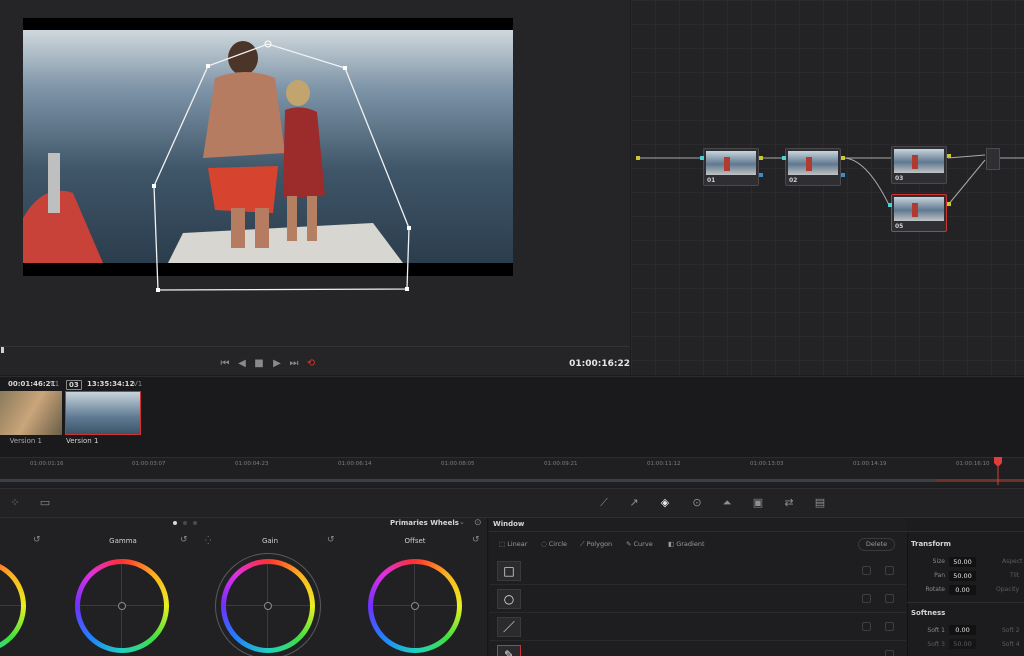  What do you see at coordinates (664, 464) in the screenshot?
I see `timeline-tick: 01:00:11:12` at bounding box center [664, 464].